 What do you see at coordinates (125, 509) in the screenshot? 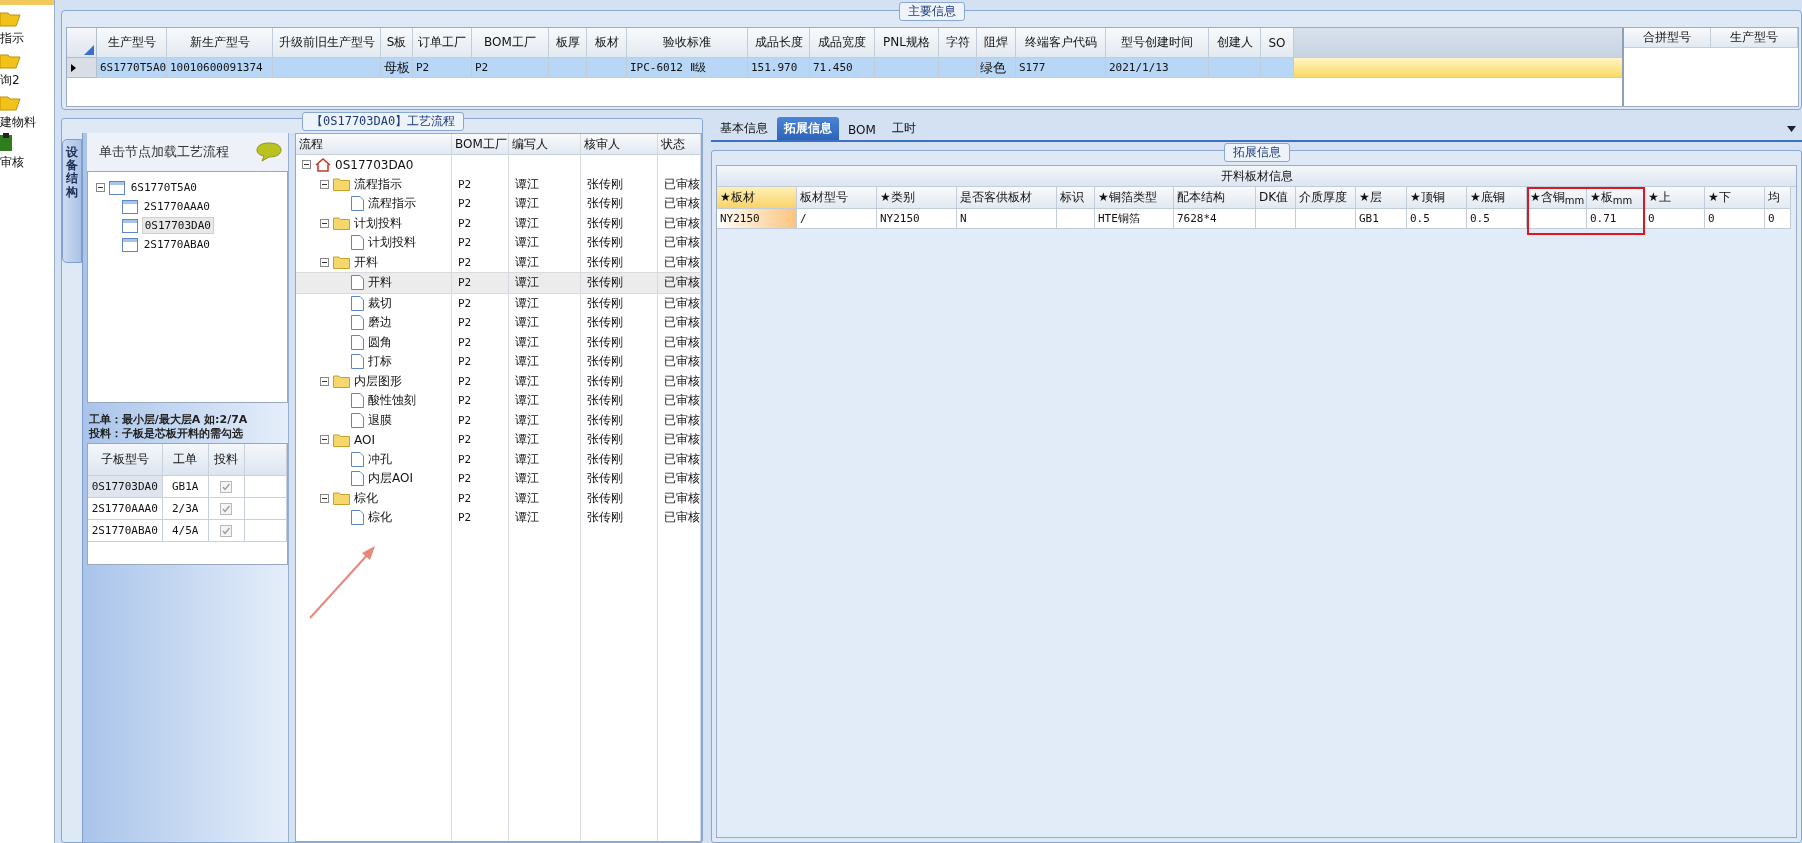
I see `table-cell: 2S1770AAA0` at bounding box center [125, 509].